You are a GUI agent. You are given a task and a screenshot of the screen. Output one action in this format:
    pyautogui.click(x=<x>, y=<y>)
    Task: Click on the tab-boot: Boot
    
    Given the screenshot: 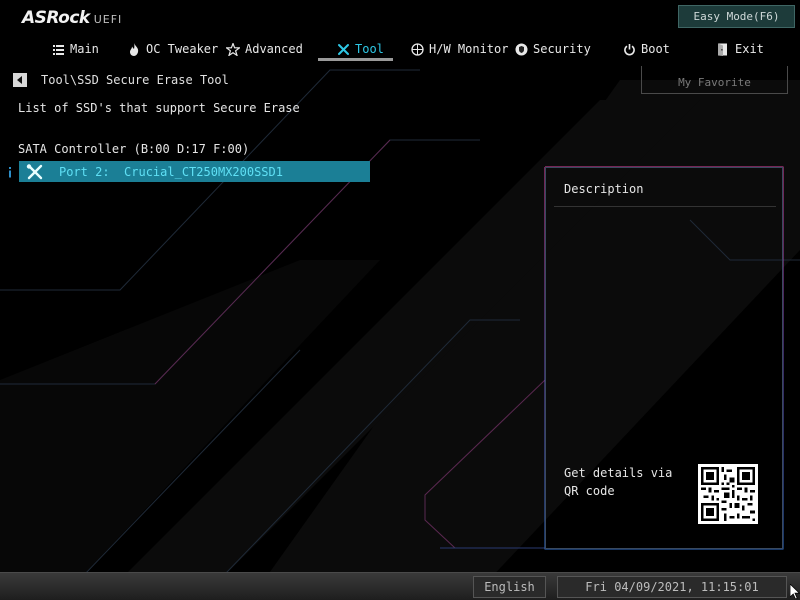 What is the action you would take?
    pyautogui.click(x=646, y=49)
    